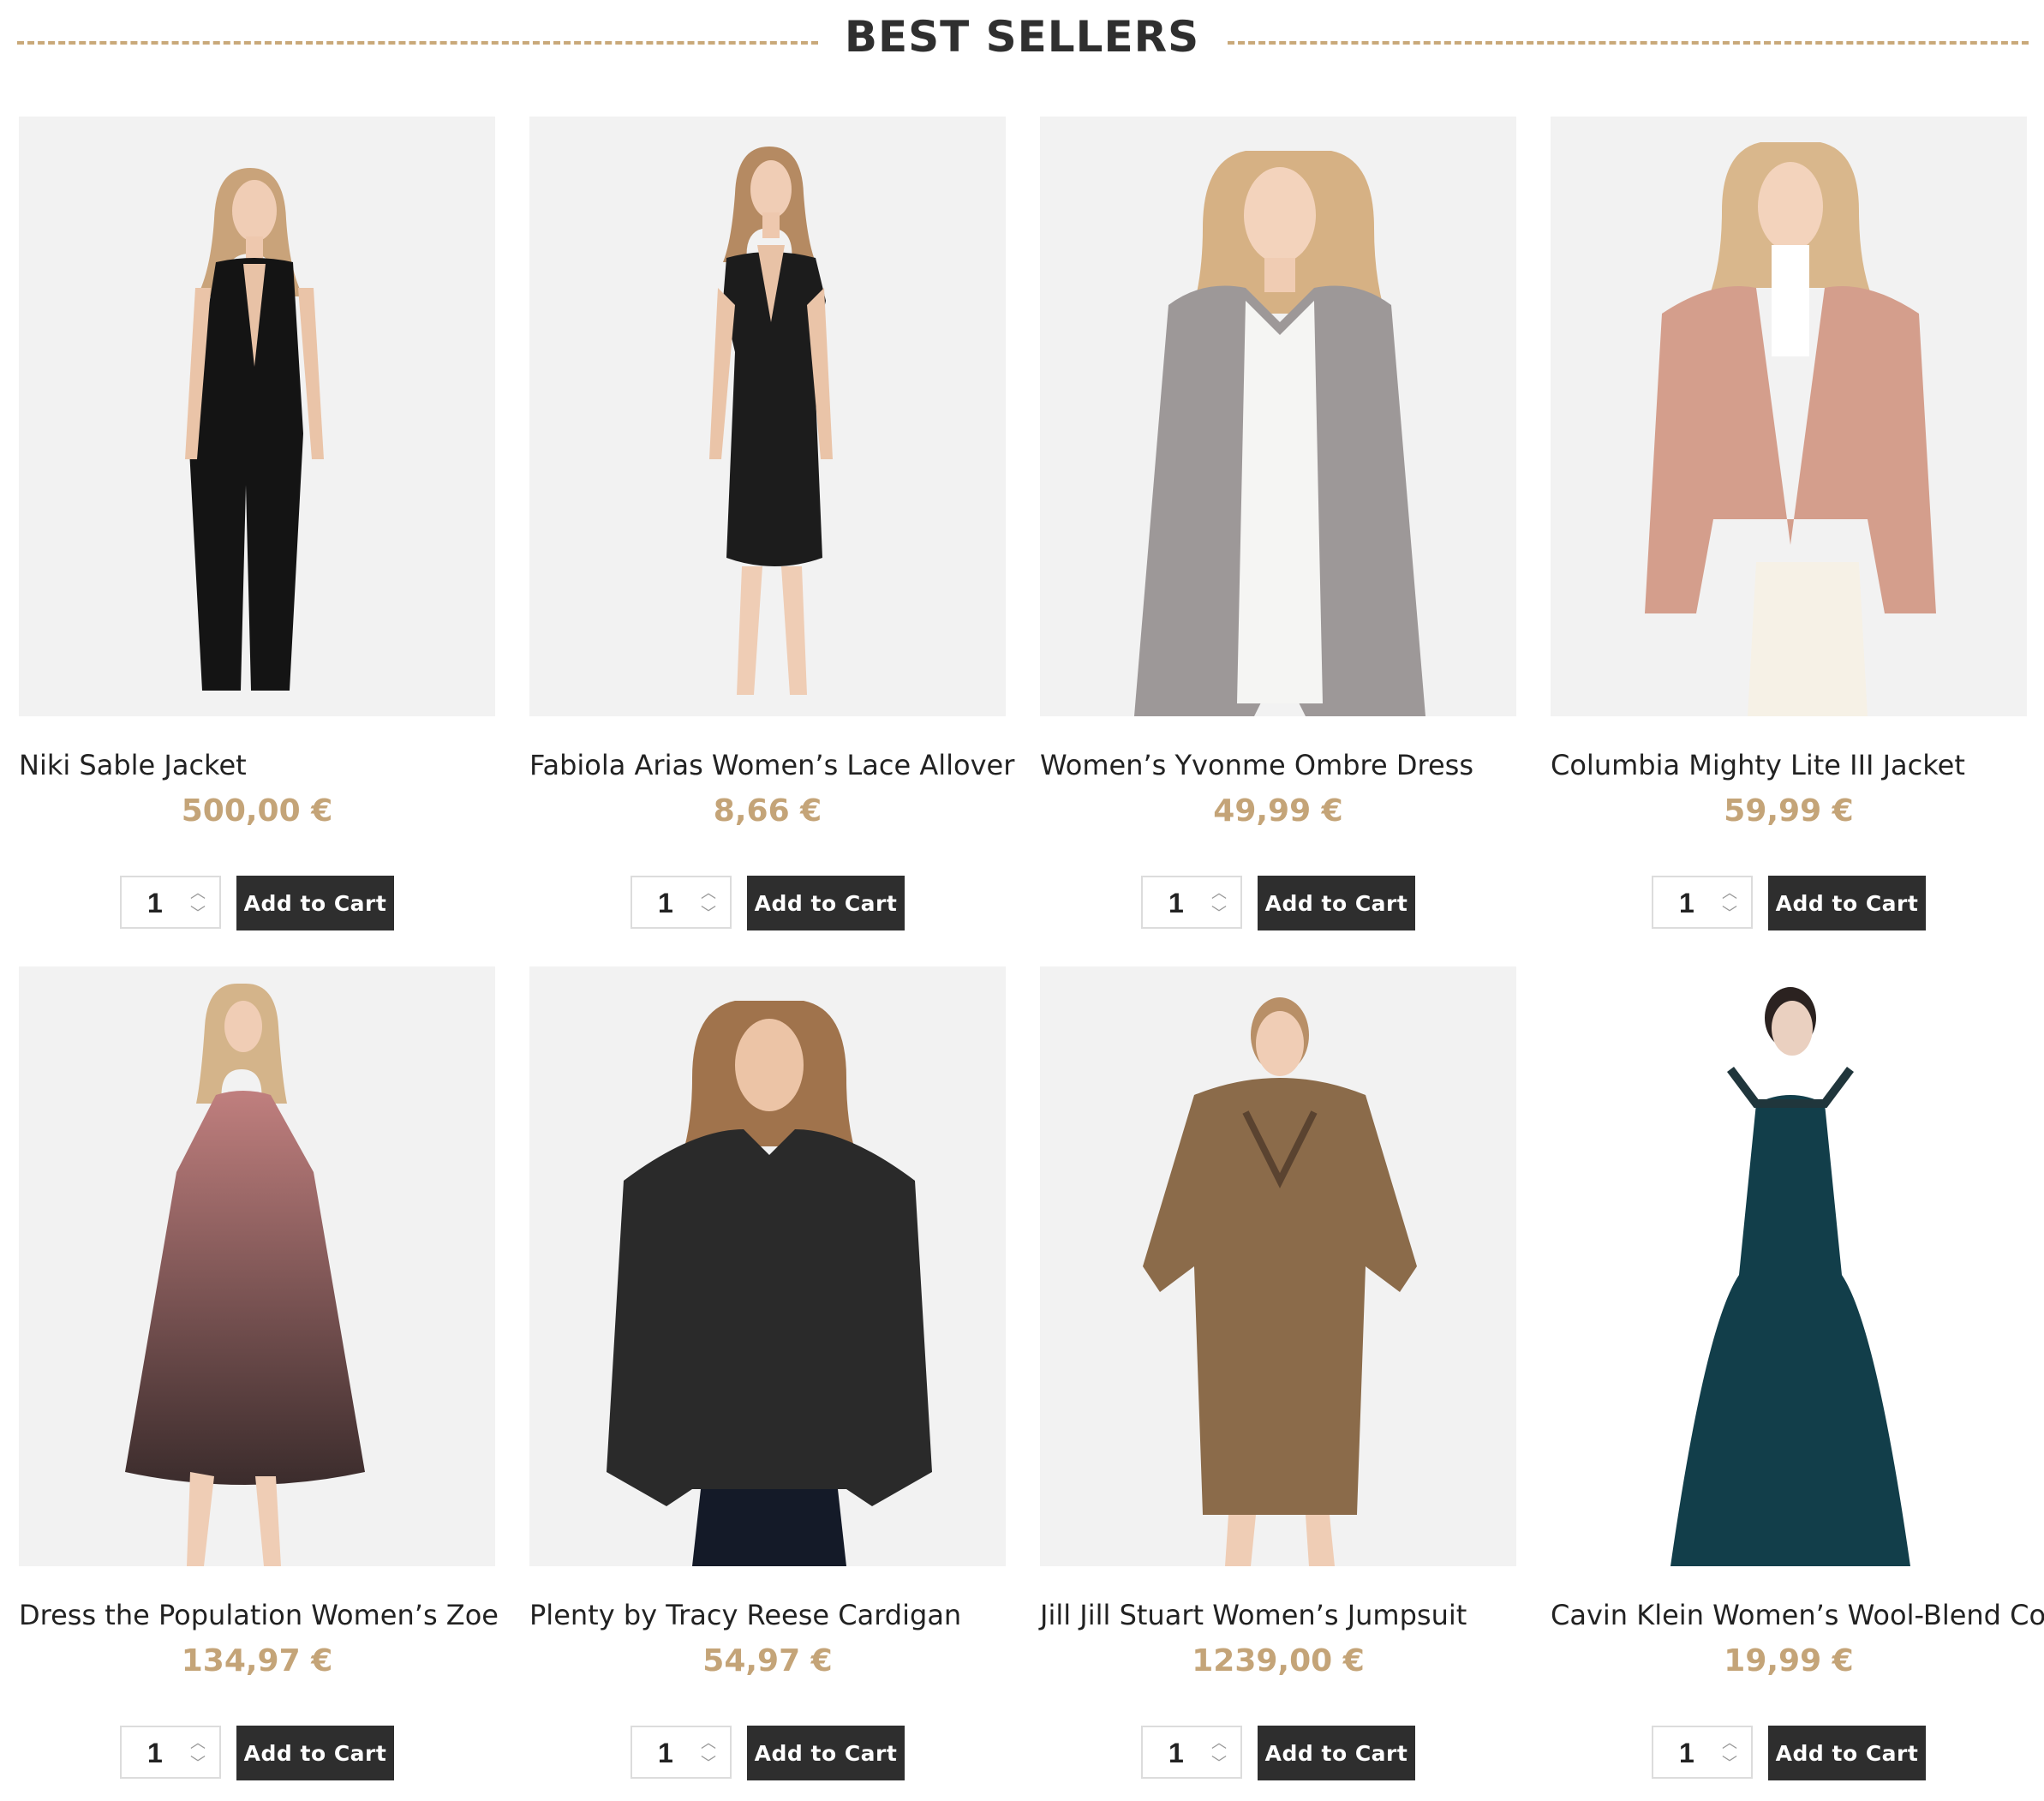 This screenshot has width=2044, height=1801. I want to click on section-title: BEST SELLERS, so click(1022, 37).